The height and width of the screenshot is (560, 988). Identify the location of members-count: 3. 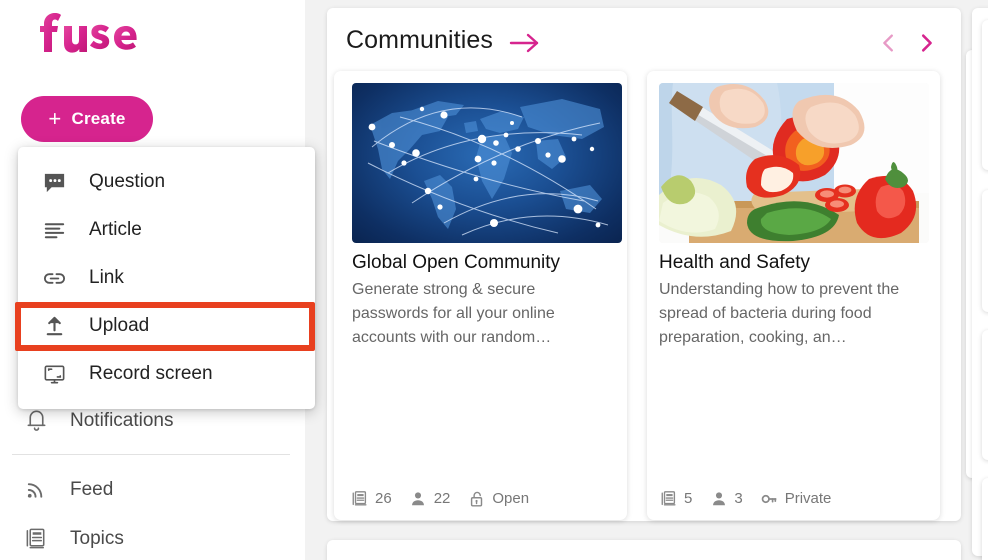
(738, 498).